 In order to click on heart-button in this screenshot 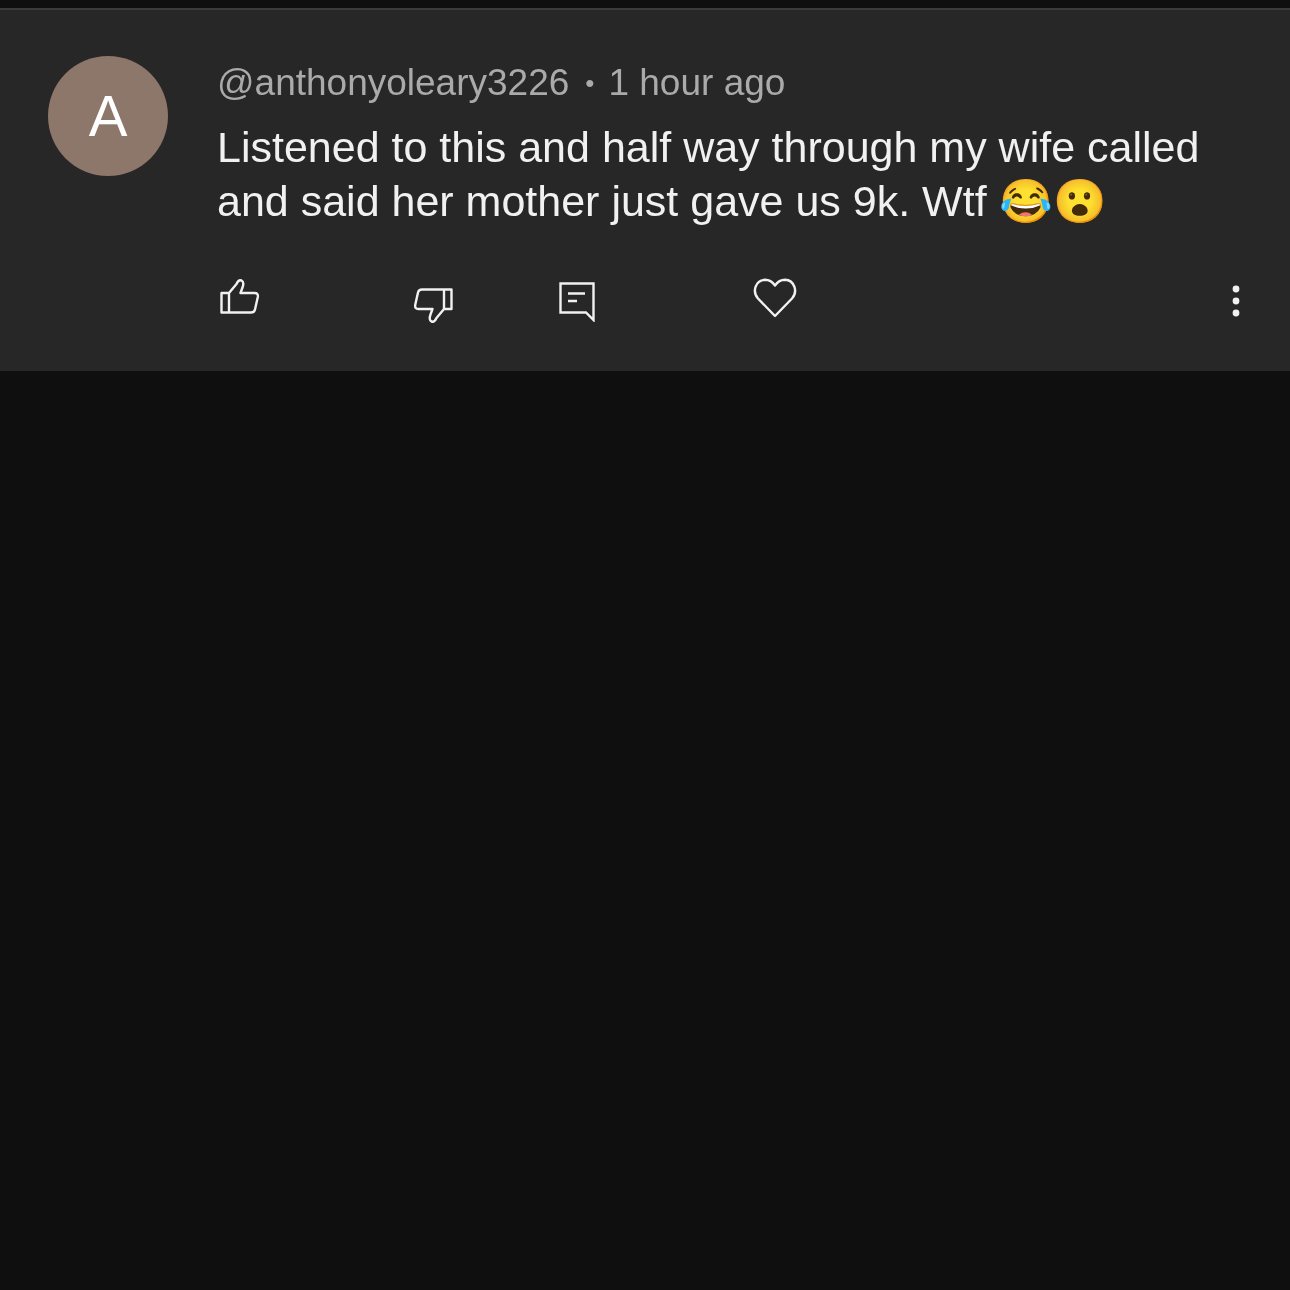, I will do `click(775, 298)`.